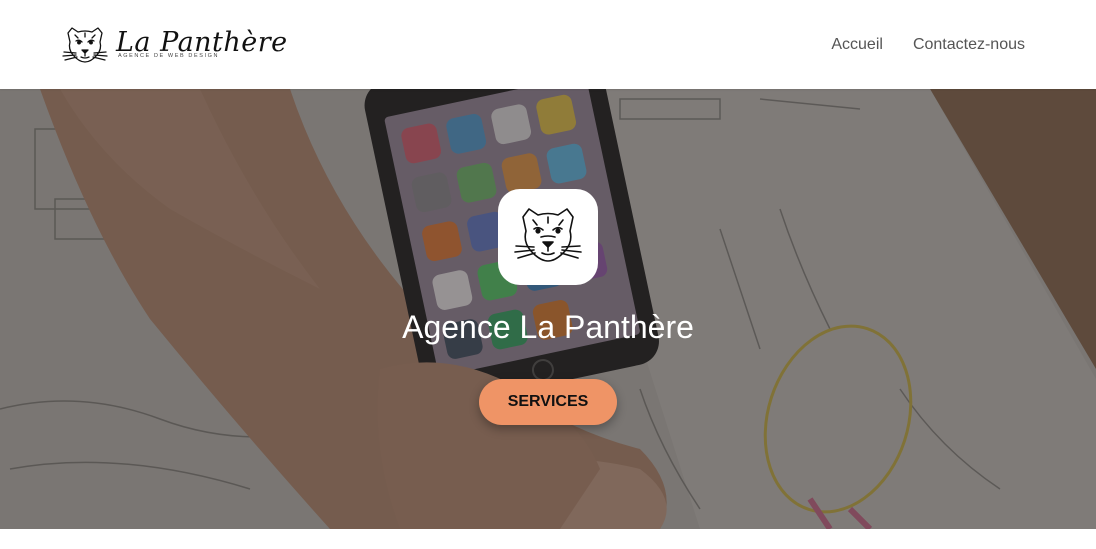 The width and height of the screenshot is (1096, 549). I want to click on nav-link-accueil: Accueil, so click(857, 45).